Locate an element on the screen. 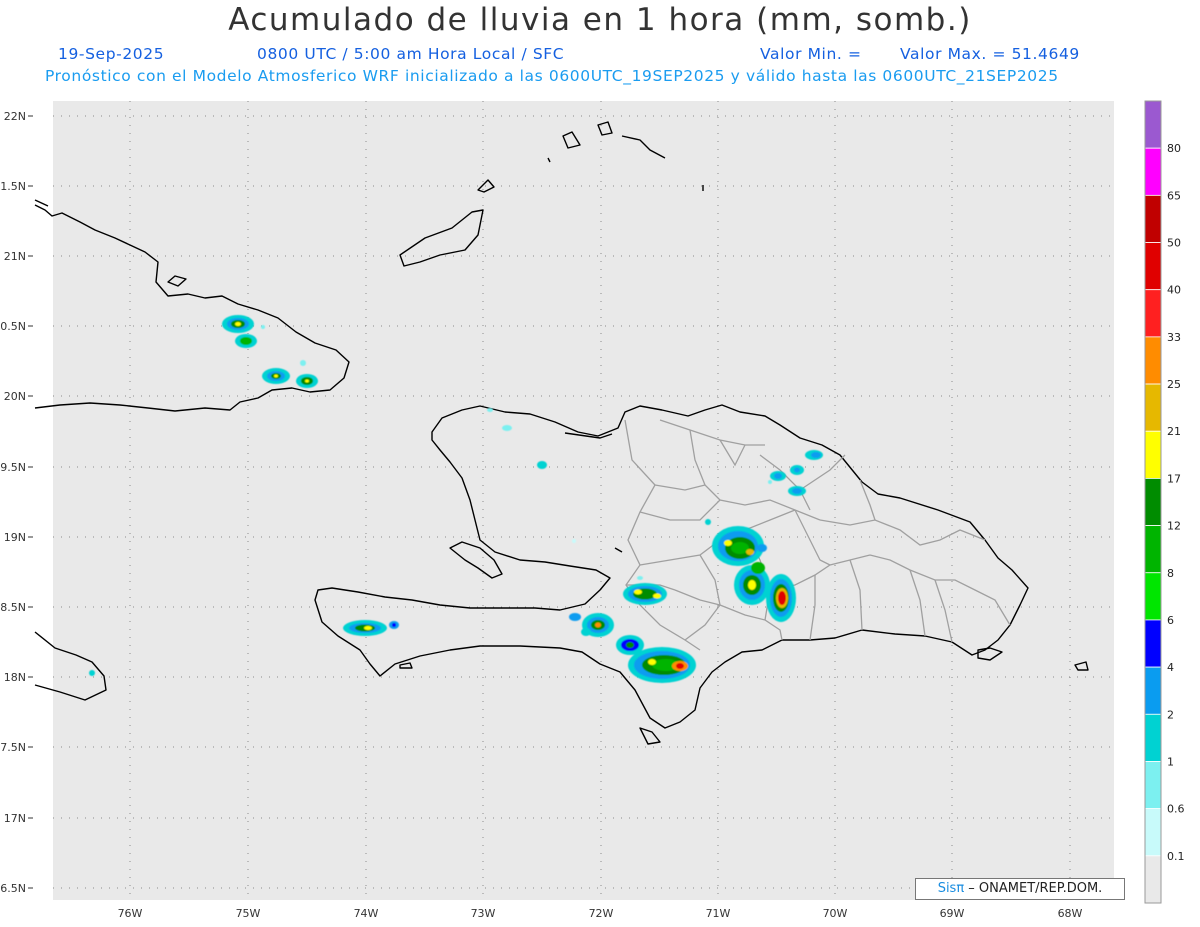 Image resolution: width=1200 pixels, height=927 pixels. latitude-ticks is located at coordinates (30, 502).